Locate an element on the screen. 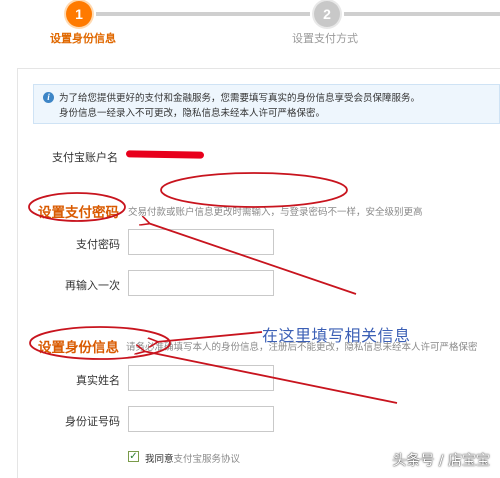 This screenshot has width=500, height=478. payment-password-section-title: 设置支付密码 is located at coordinates (78, 213).